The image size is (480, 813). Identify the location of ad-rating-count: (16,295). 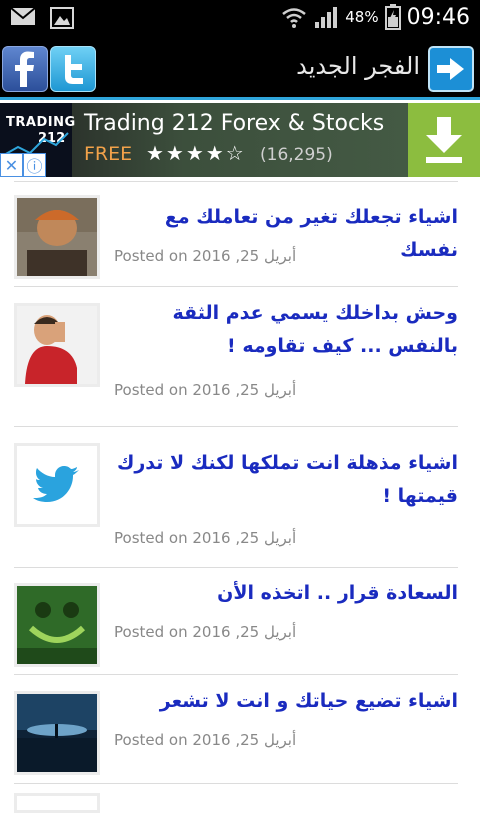
(296, 155).